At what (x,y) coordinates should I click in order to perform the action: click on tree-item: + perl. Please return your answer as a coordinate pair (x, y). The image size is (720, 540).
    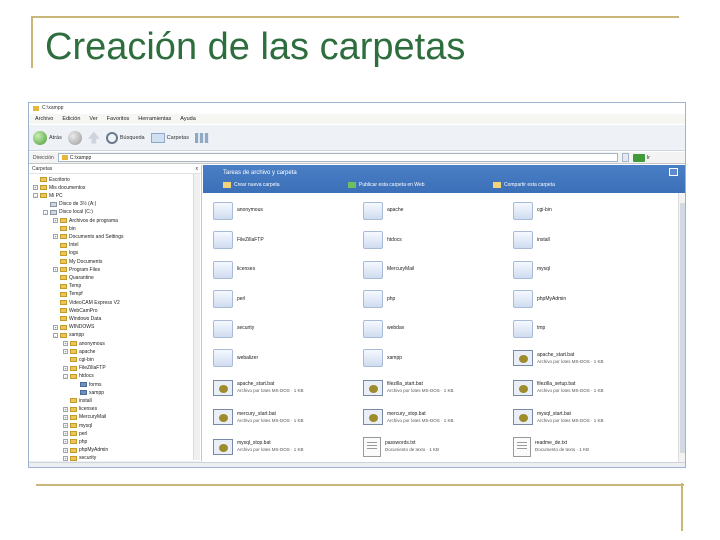
    Looking at the image, I should click on (75, 433).